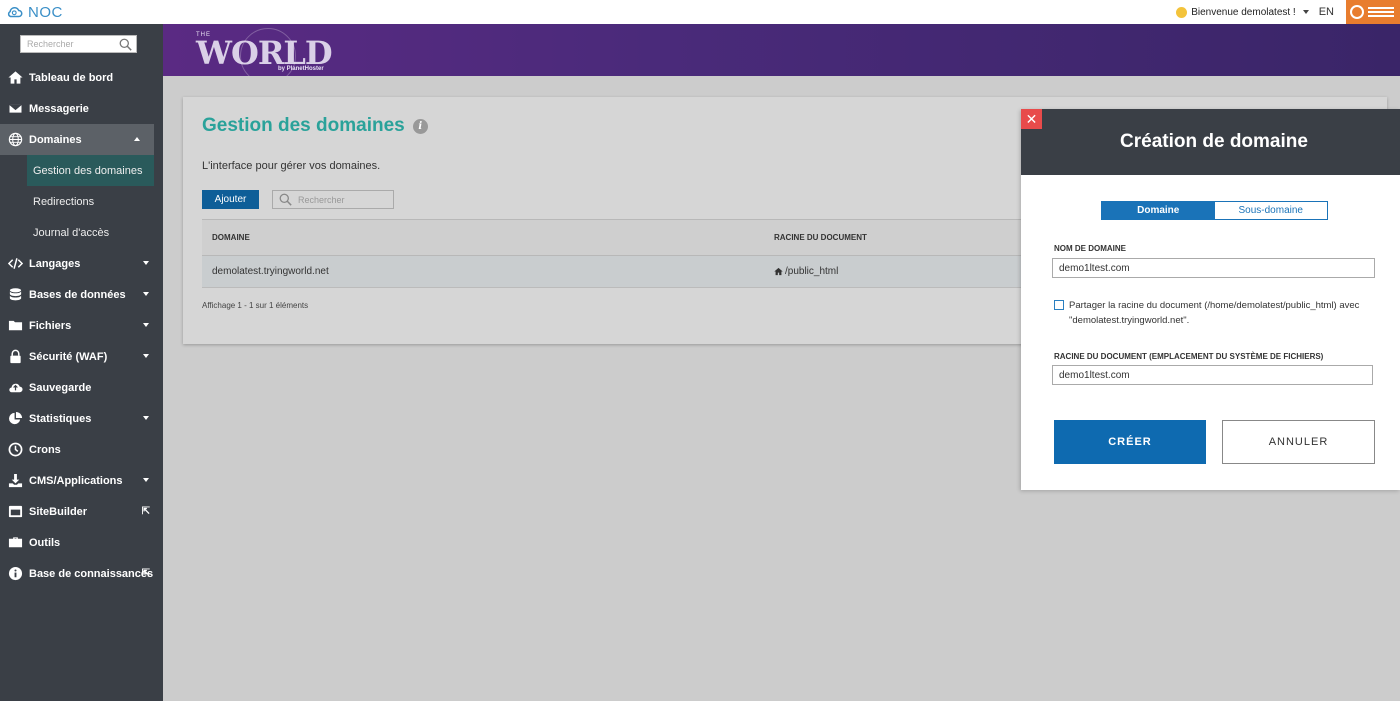 This screenshot has width=1400, height=701. Describe the element at coordinates (45, 12) in the screenshot. I see `app-name: NOC` at that location.